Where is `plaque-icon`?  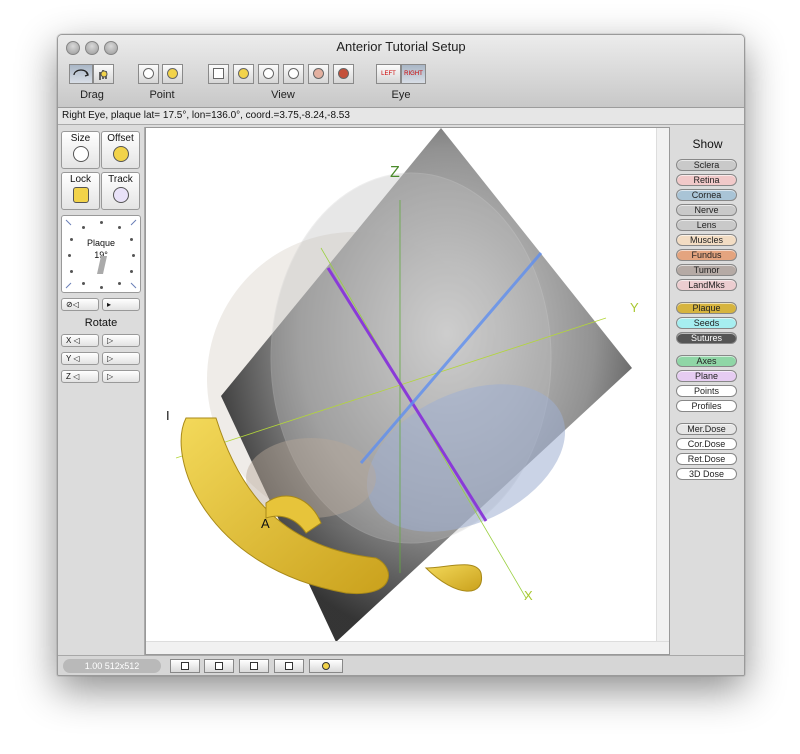
plaque-icon is located at coordinates (172, 73).